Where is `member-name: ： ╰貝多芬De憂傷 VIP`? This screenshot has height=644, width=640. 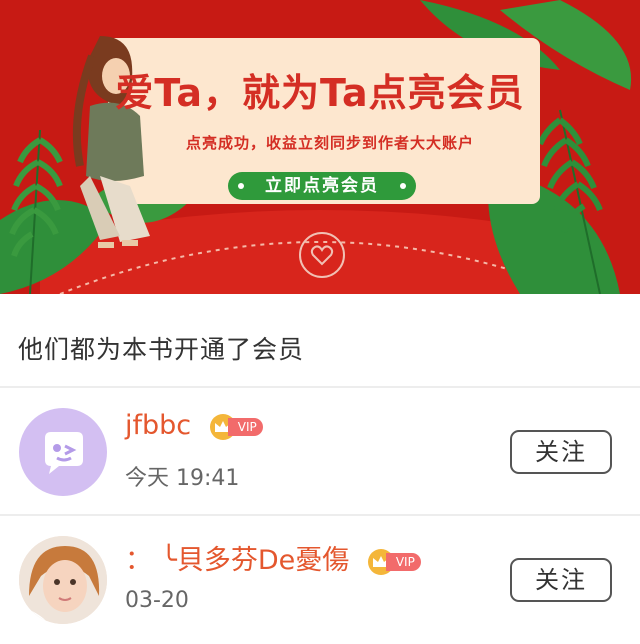
member-name: ： ╰貝多芬De憂傷 VIP is located at coordinates (273, 557).